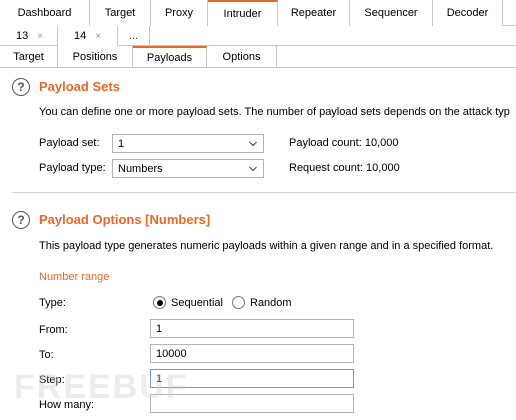 This screenshot has height=420, width=516. What do you see at coordinates (159, 302) in the screenshot?
I see `sequential-radio` at bounding box center [159, 302].